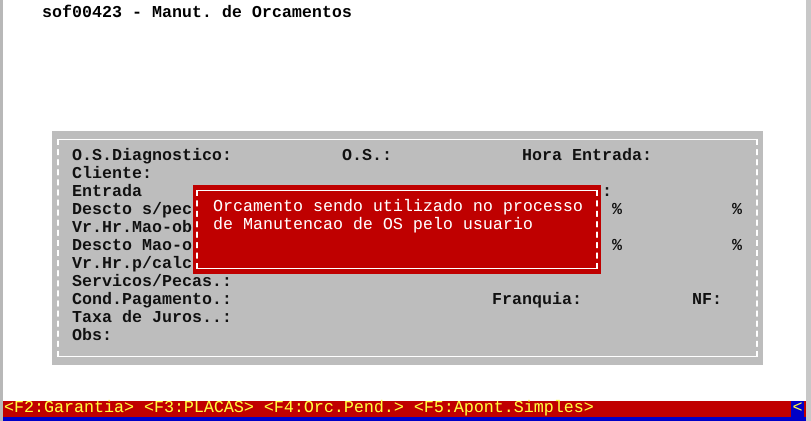 The height and width of the screenshot is (421, 811). I want to click on window-title: sof00423 - Manut. de Orcamentos, so click(197, 13).